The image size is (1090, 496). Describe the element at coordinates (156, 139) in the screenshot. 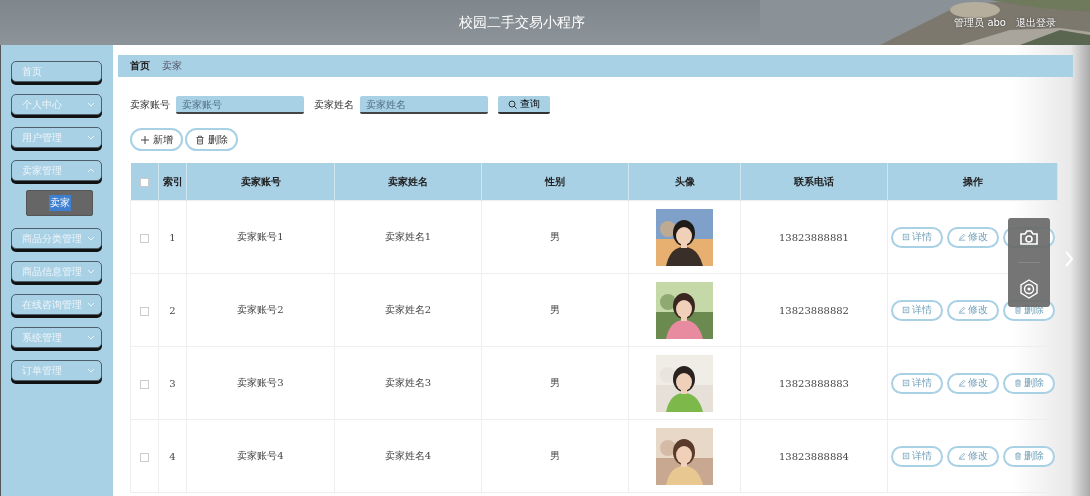

I see `add-button: 新增` at that location.